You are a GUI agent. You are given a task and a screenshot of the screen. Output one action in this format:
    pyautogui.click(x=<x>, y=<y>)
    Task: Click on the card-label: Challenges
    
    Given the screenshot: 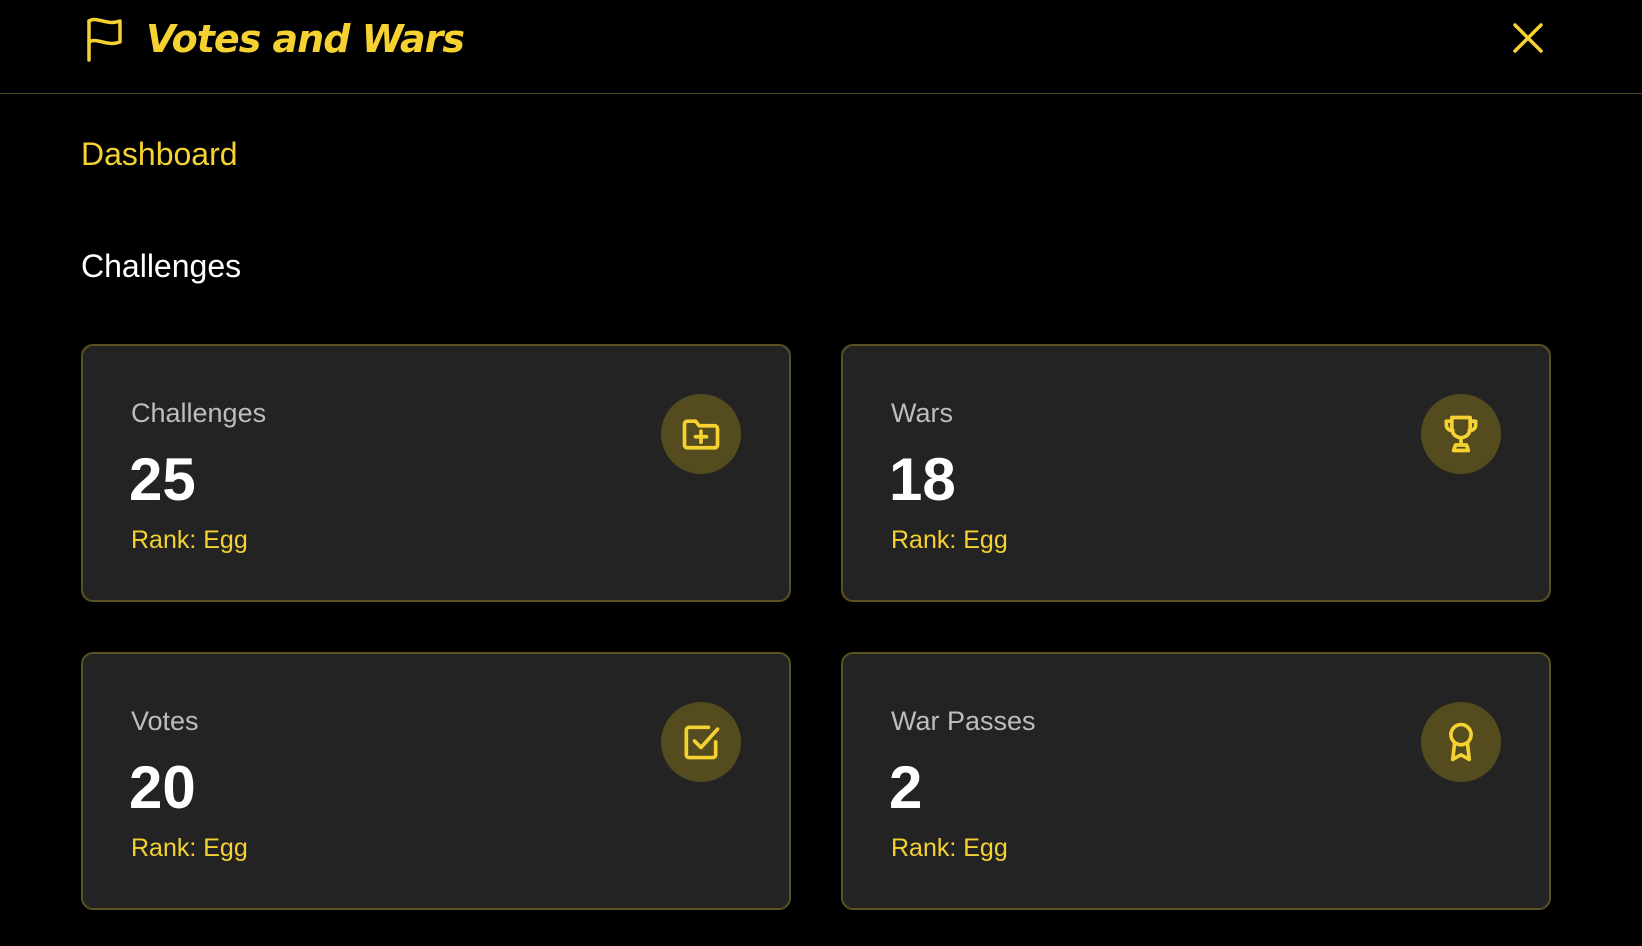 What is the action you would take?
    pyautogui.click(x=199, y=413)
    